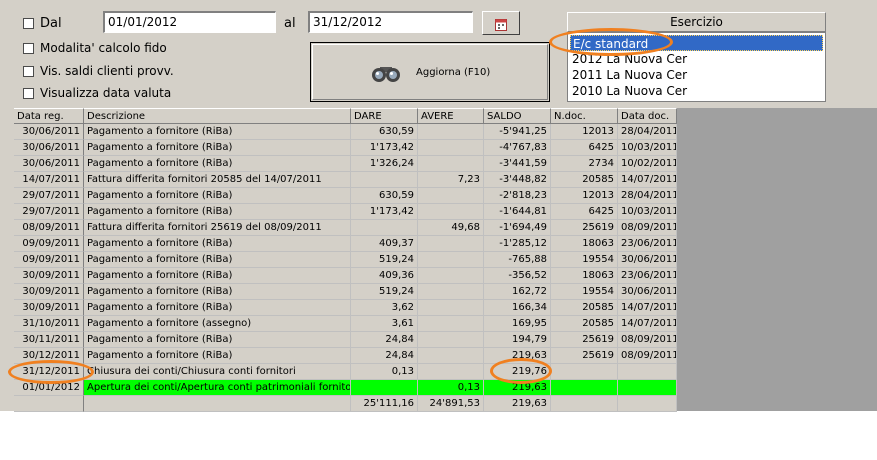 The image size is (877, 460). What do you see at coordinates (390, 22) in the screenshot?
I see `date-to-input: 31/12/2012` at bounding box center [390, 22].